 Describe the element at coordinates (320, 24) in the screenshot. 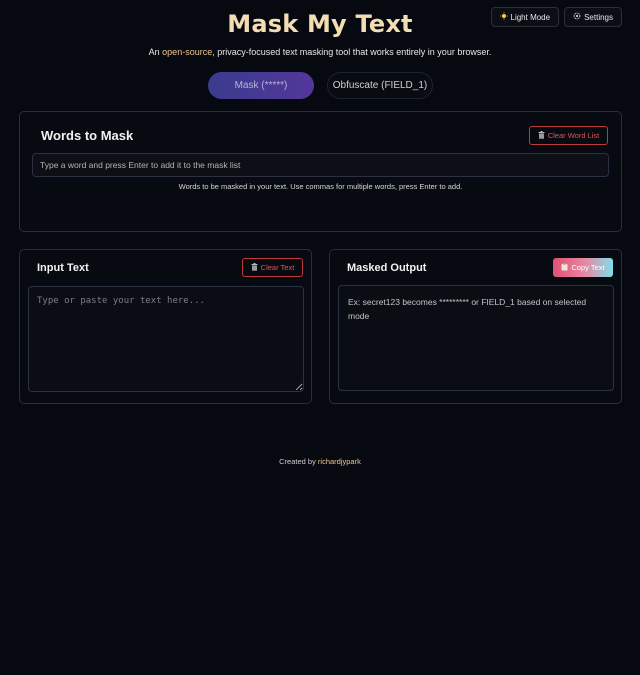

I see `page-title: Mask My Text` at that location.